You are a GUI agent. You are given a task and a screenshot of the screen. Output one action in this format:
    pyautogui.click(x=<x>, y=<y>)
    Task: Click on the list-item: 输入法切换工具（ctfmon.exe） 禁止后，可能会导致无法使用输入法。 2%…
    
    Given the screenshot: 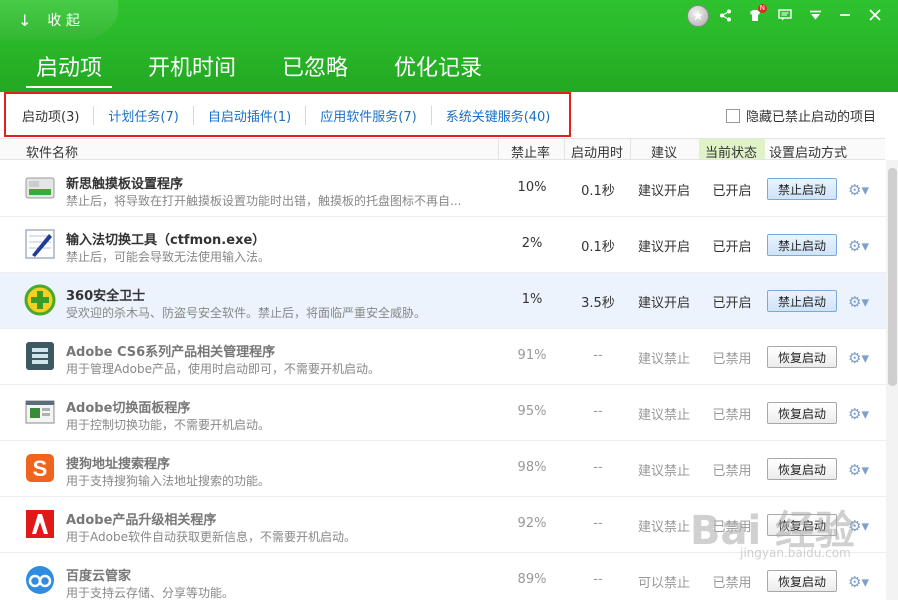 What is the action you would take?
    pyautogui.click(x=443, y=245)
    